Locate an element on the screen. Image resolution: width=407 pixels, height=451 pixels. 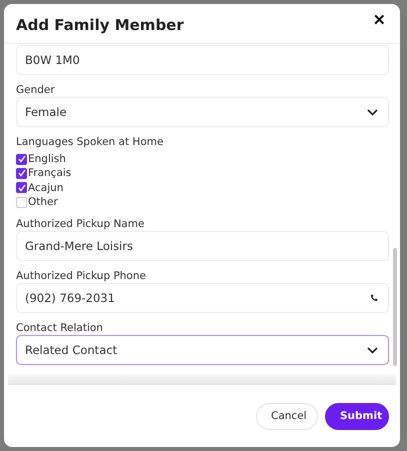
field-label: Gender is located at coordinates (36, 90).